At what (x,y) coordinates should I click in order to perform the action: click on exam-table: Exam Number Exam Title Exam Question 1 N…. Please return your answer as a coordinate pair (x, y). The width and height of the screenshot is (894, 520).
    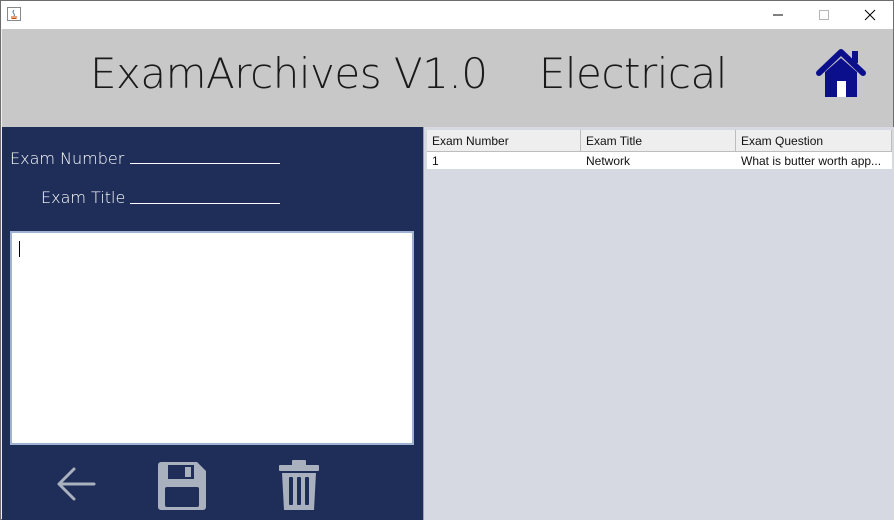
    Looking at the image, I should click on (659, 149).